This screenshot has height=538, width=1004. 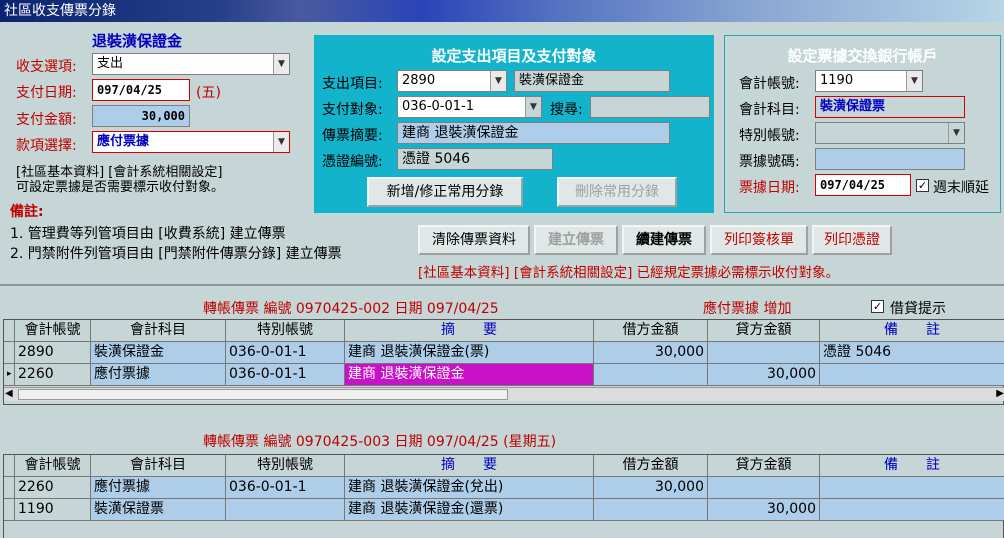 I want to click on special-account-select: ▼, so click(x=890, y=133).